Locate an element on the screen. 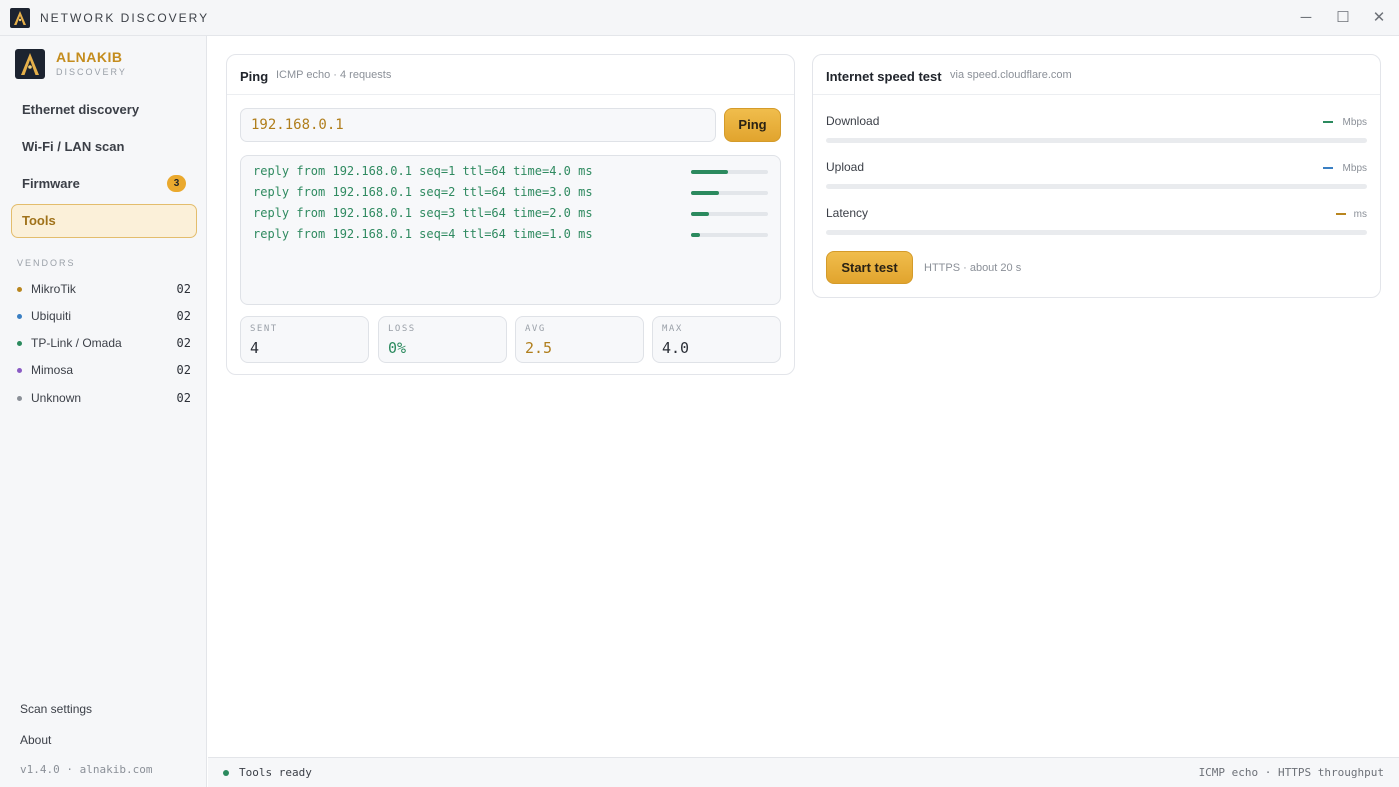 Image resolution: width=1399 pixels, height=787 pixels. stat-max: MAX 4.0 is located at coordinates (716, 339).